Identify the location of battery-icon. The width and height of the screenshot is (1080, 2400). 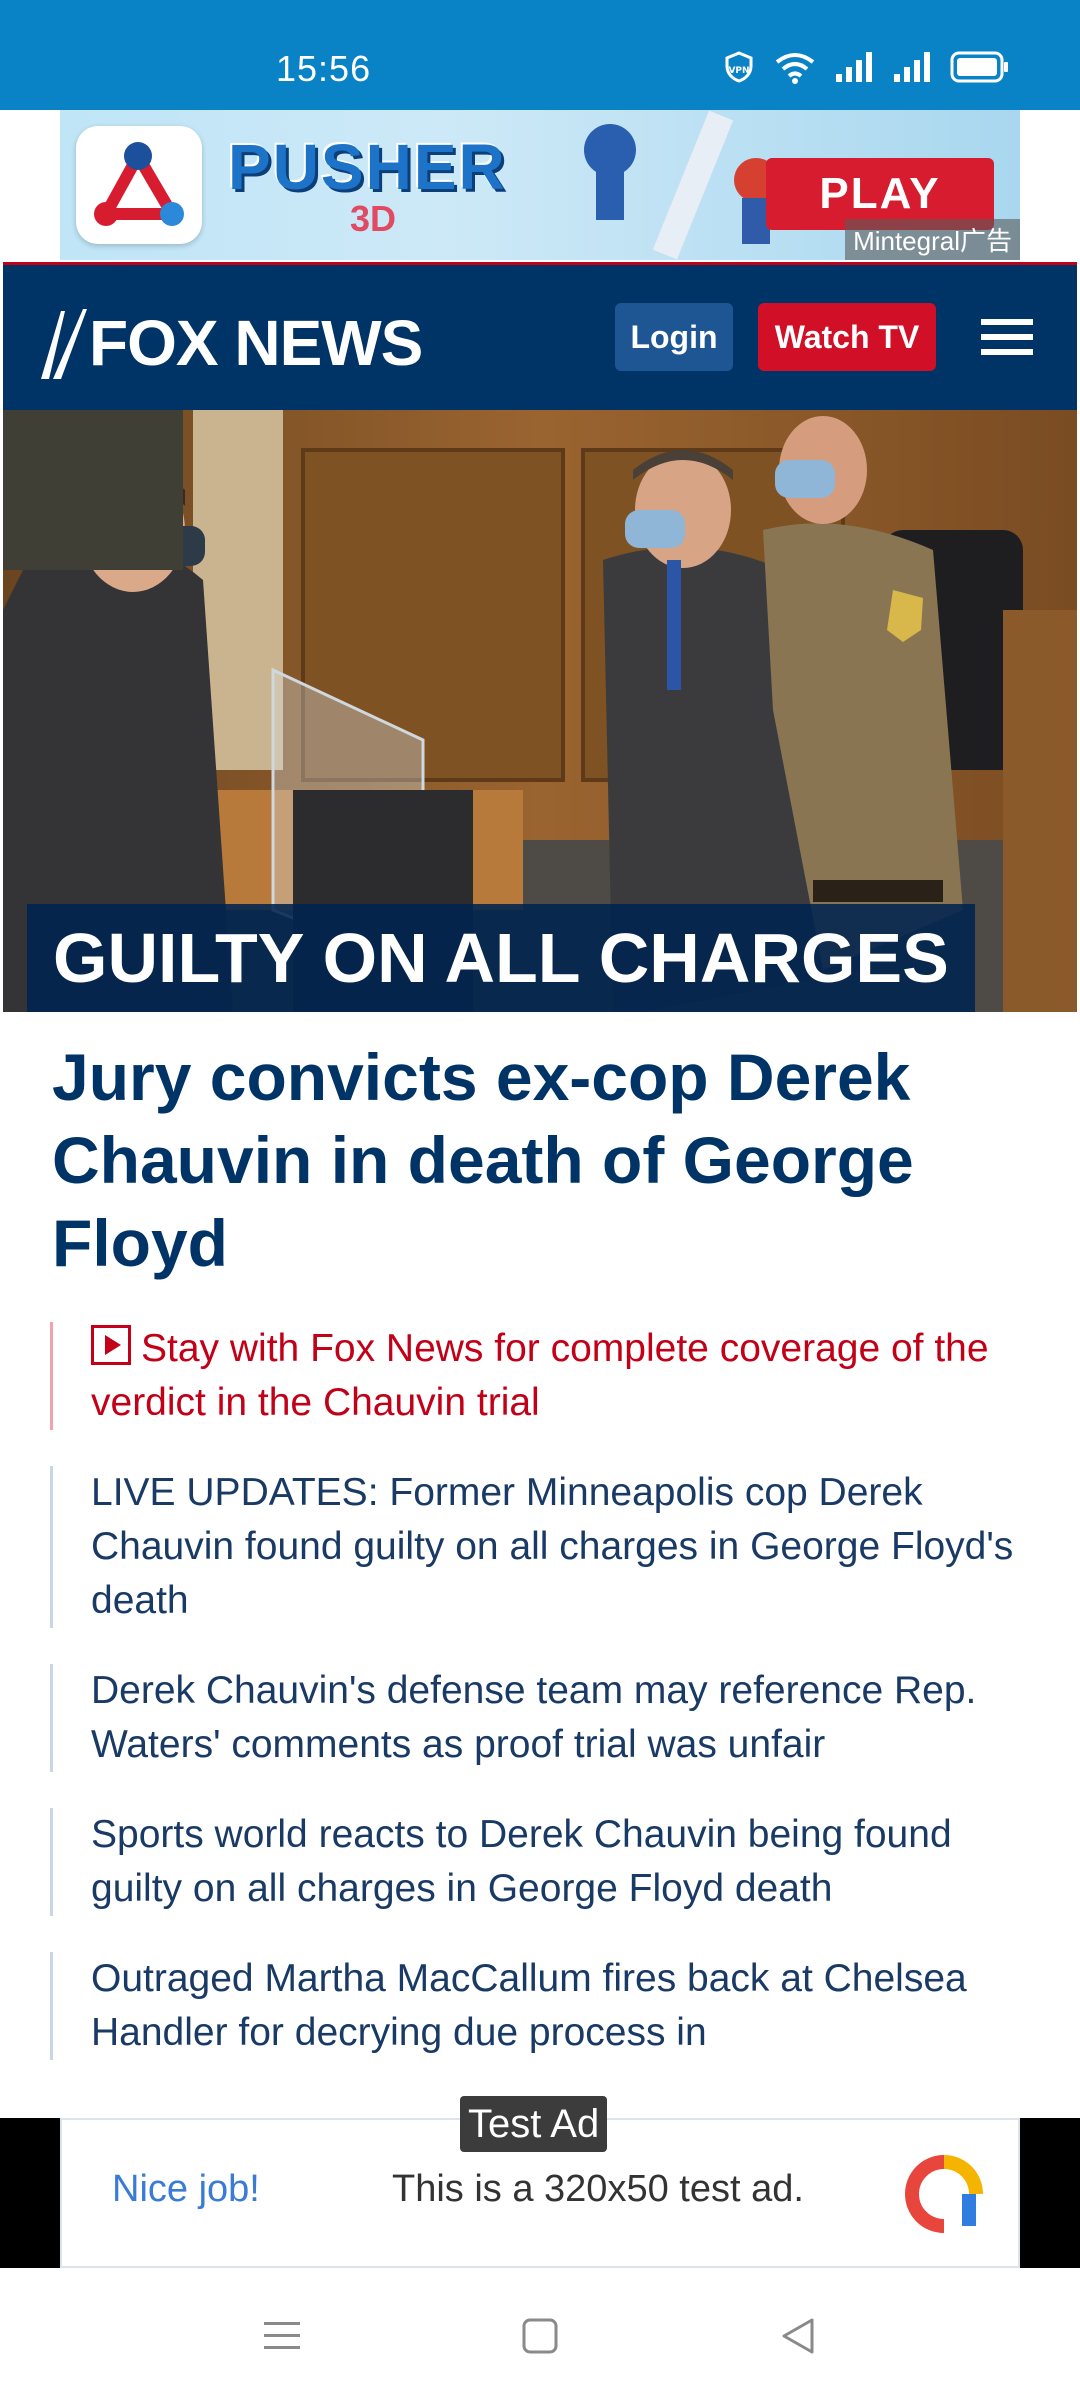
(979, 67).